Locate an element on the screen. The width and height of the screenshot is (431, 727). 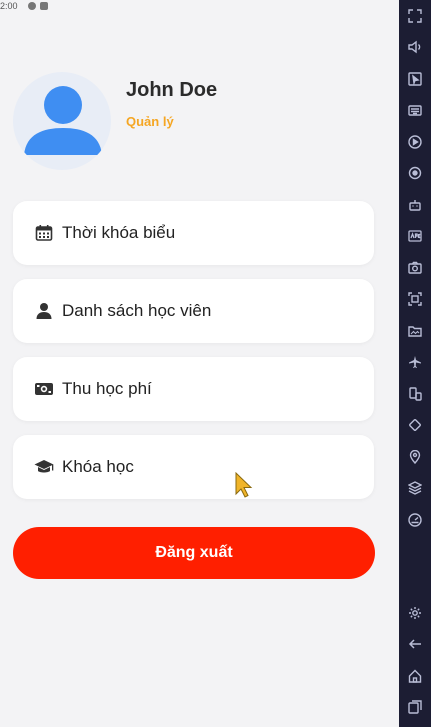
avatar is located at coordinates (62, 121).